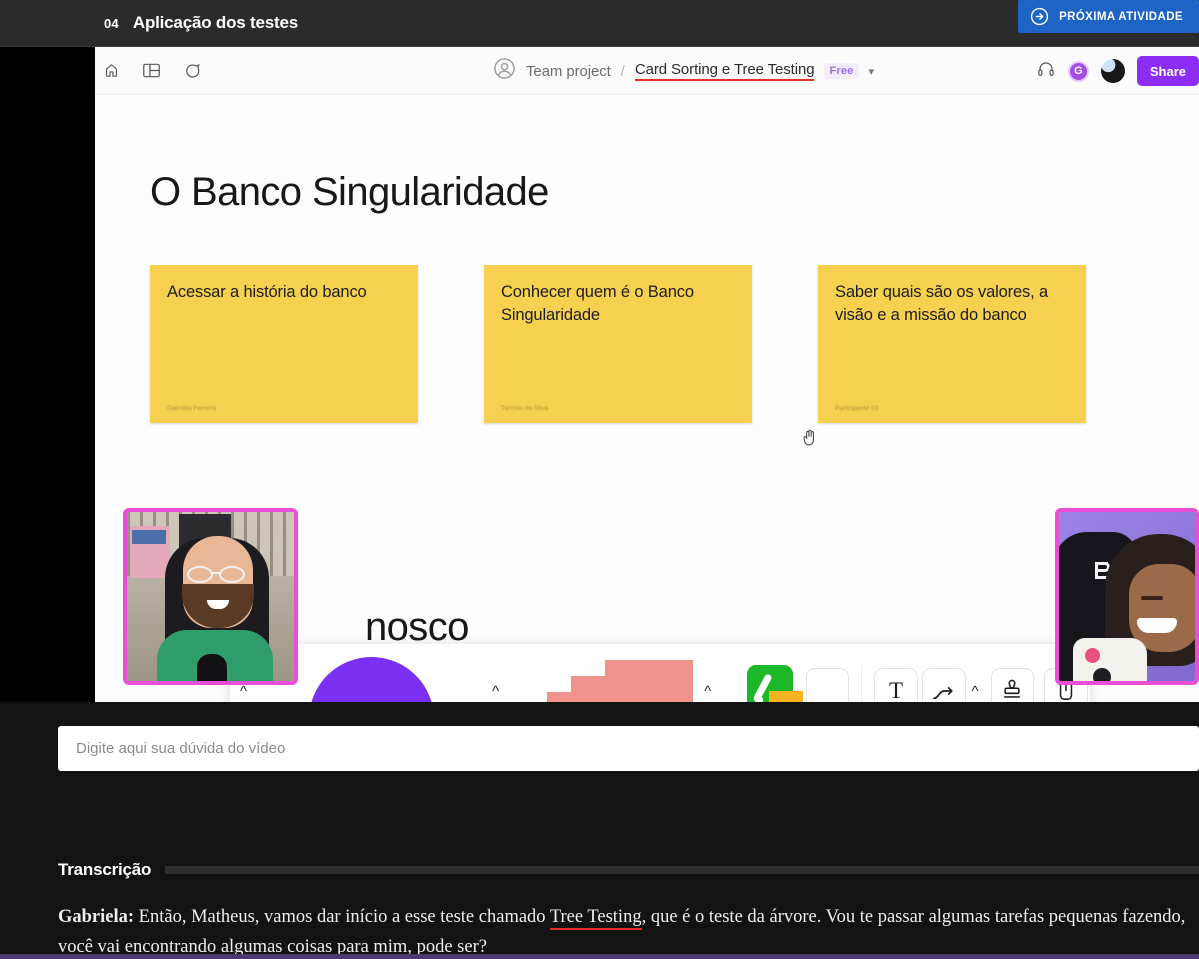  I want to click on transcription-header: Transcrição, so click(628, 870).